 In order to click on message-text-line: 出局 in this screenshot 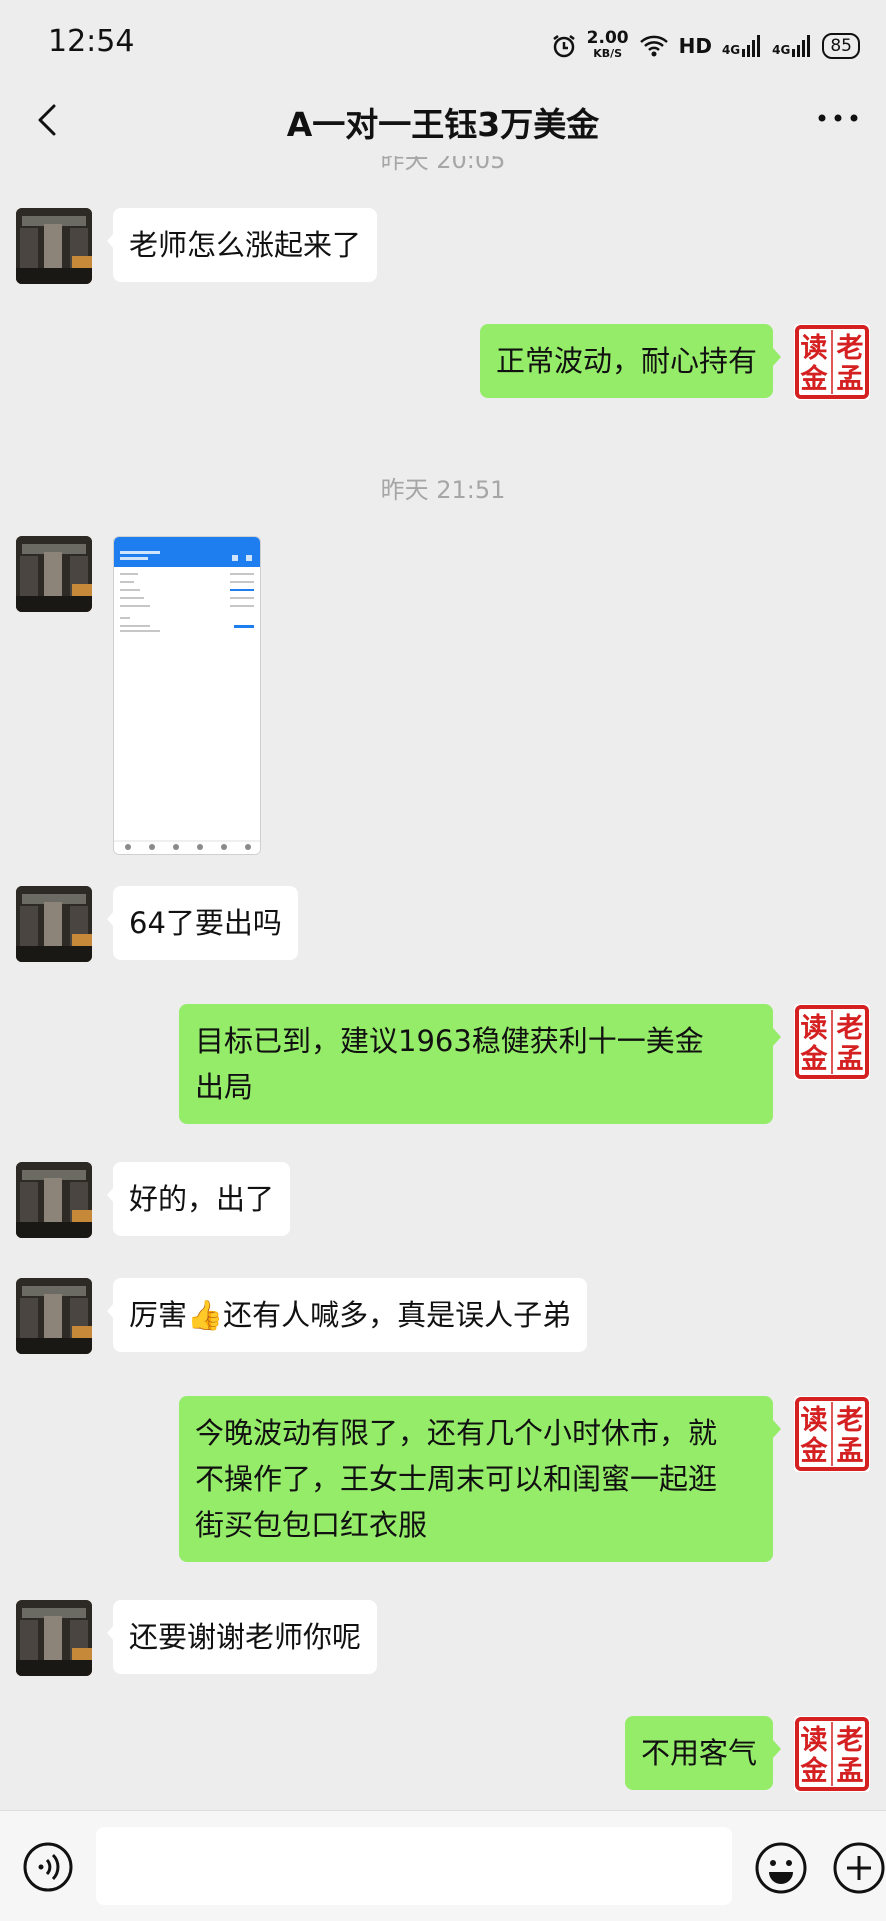, I will do `click(224, 1087)`.